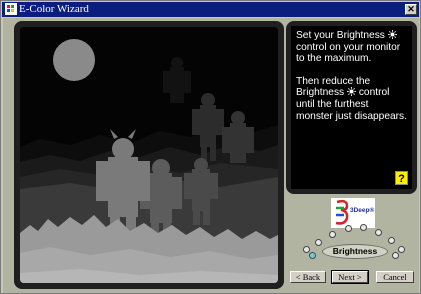  What do you see at coordinates (54, 9) in the screenshot?
I see `window-title: E-Color Wizard` at bounding box center [54, 9].